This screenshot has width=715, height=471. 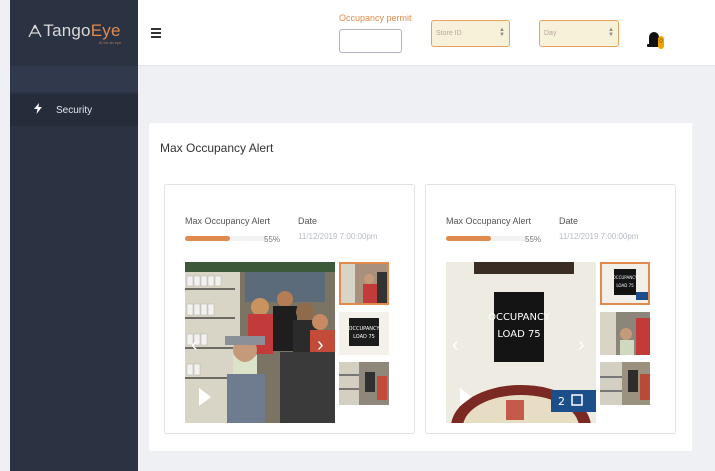 I want to click on sign-line2: LOAD 75, so click(x=518, y=334).